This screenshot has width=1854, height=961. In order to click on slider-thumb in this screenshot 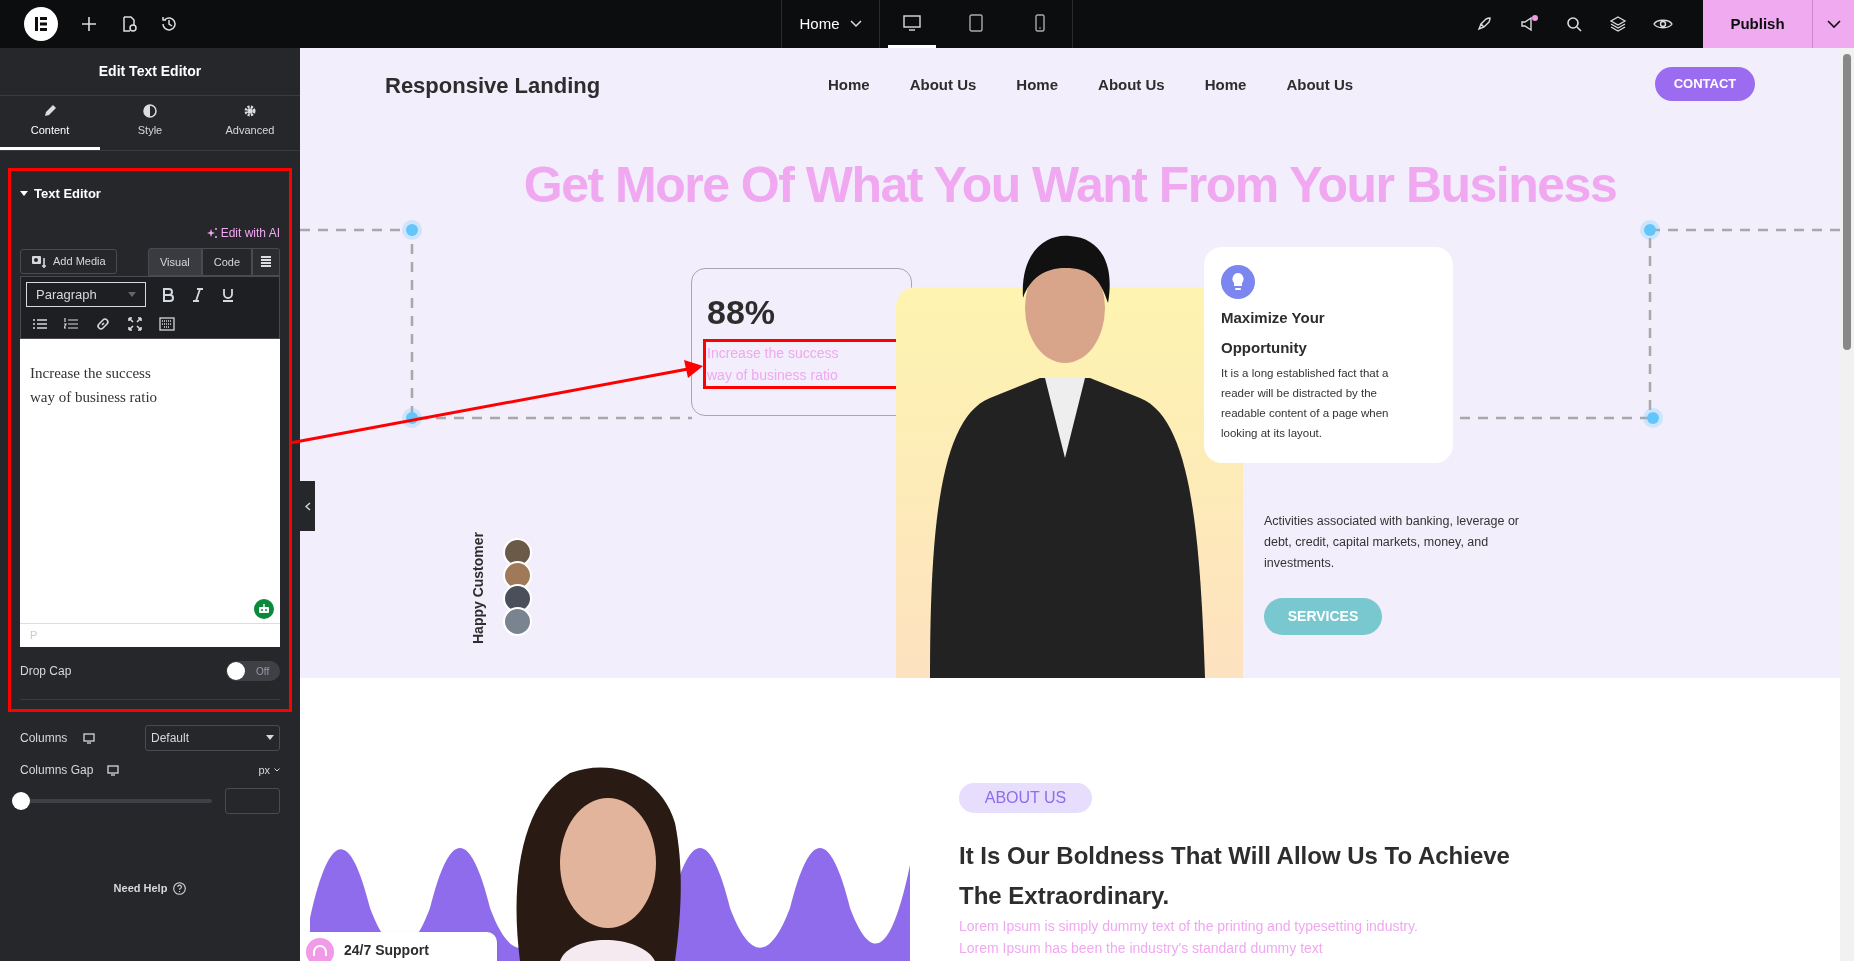, I will do `click(21, 801)`.